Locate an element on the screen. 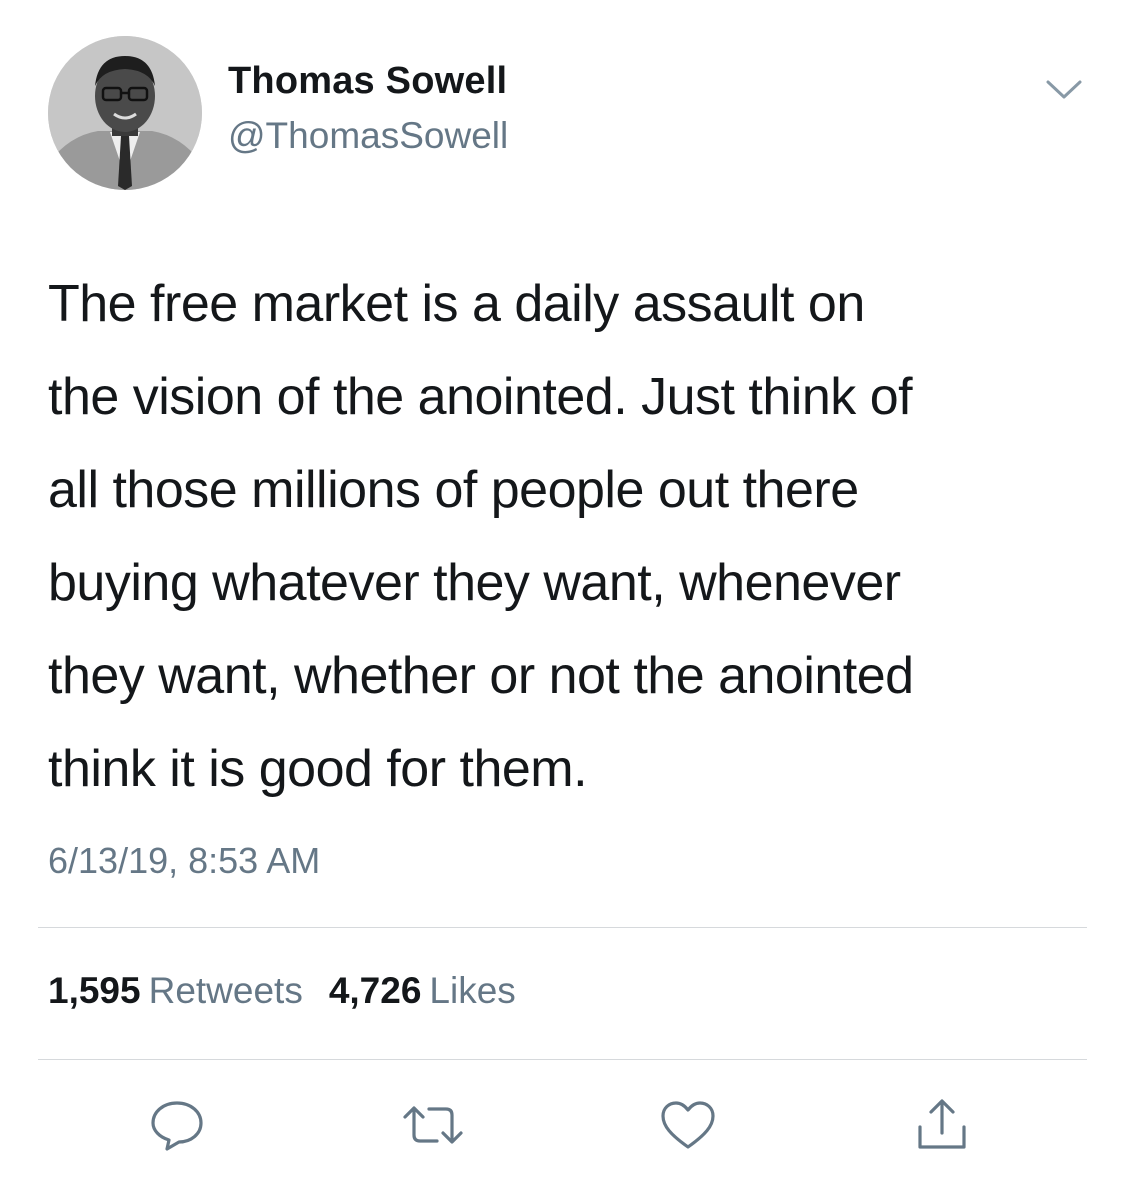 The image size is (1125, 1185). heart-icon is located at coordinates (688, 1125).